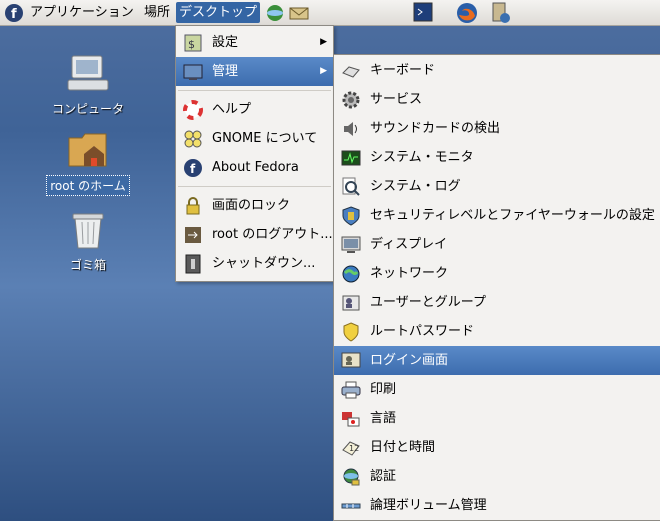 The height and width of the screenshot is (521, 660). I want to click on admin-item-authentication-label: 認証, so click(383, 476).